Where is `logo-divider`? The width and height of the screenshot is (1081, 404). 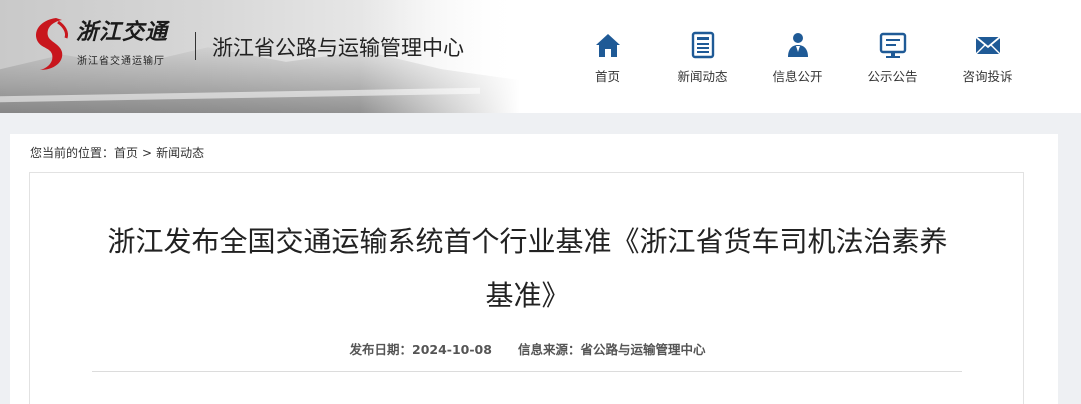
logo-divider is located at coordinates (195, 46).